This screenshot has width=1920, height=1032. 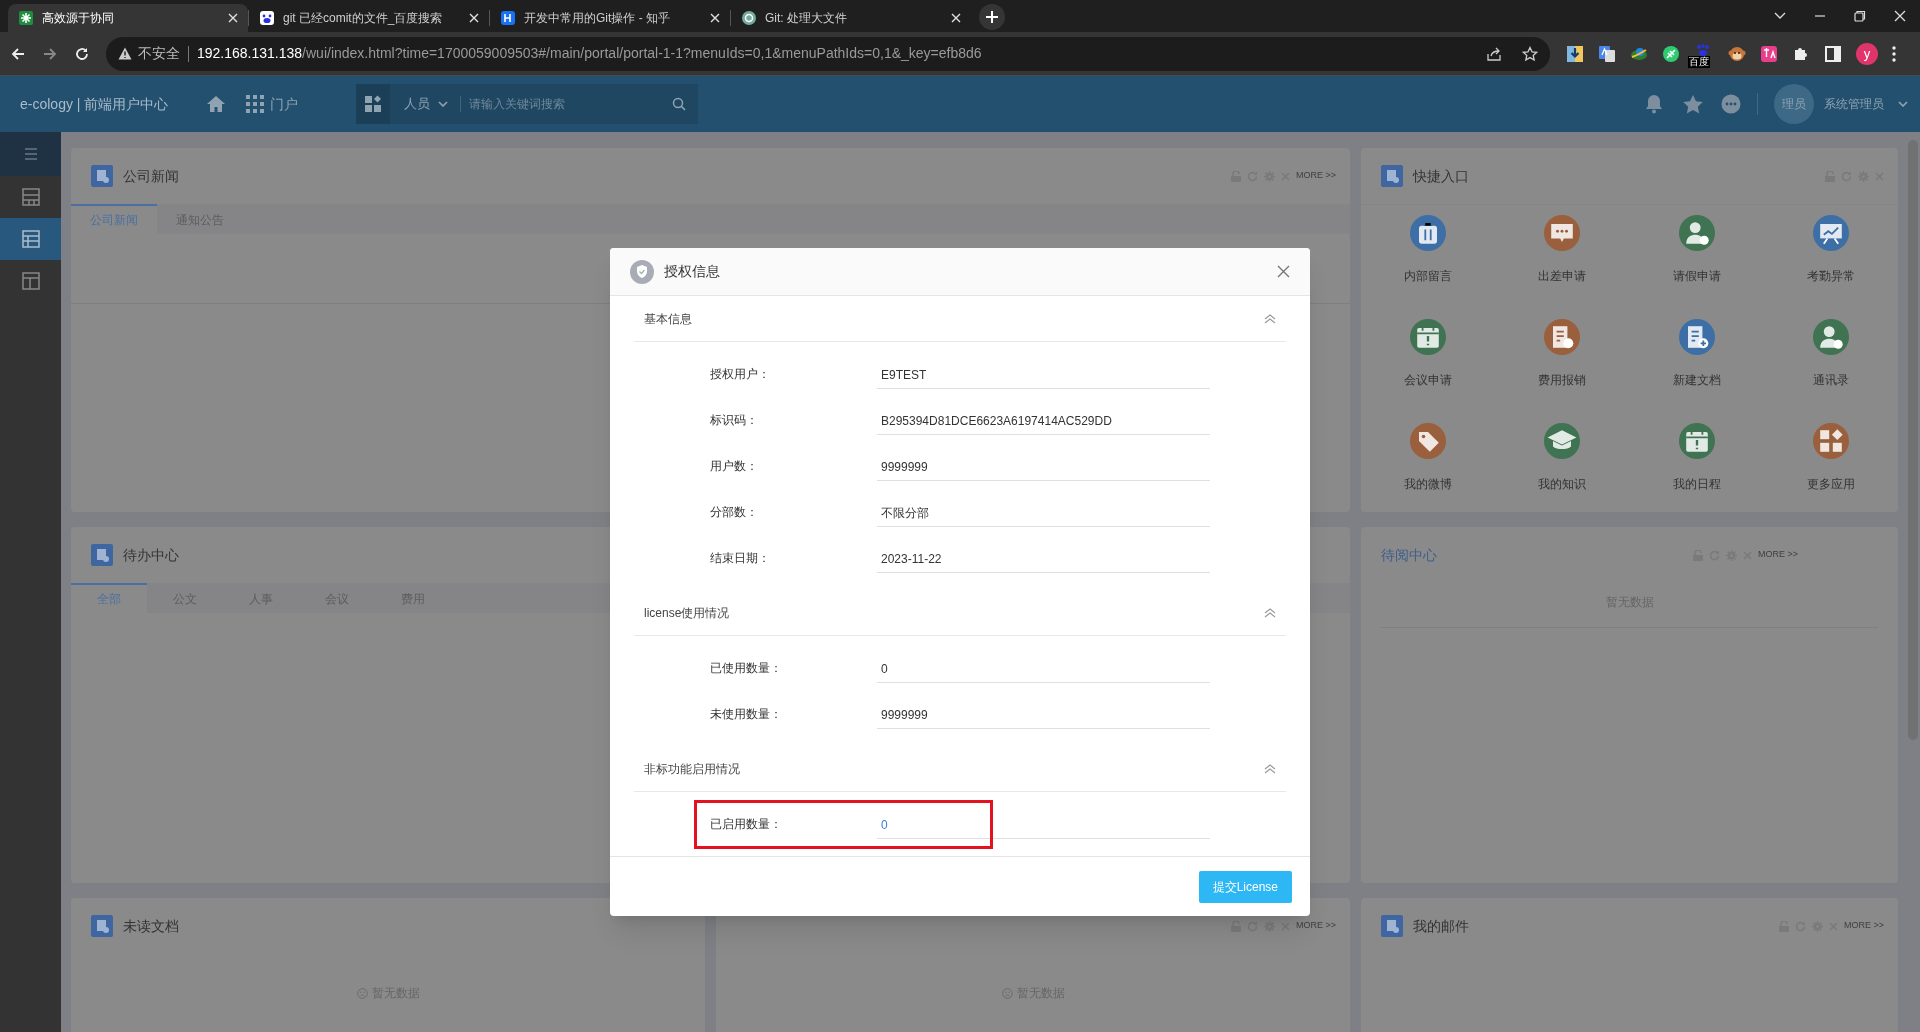 What do you see at coordinates (1830, 484) in the screenshot?
I see `shortcut-label: 更多应用` at bounding box center [1830, 484].